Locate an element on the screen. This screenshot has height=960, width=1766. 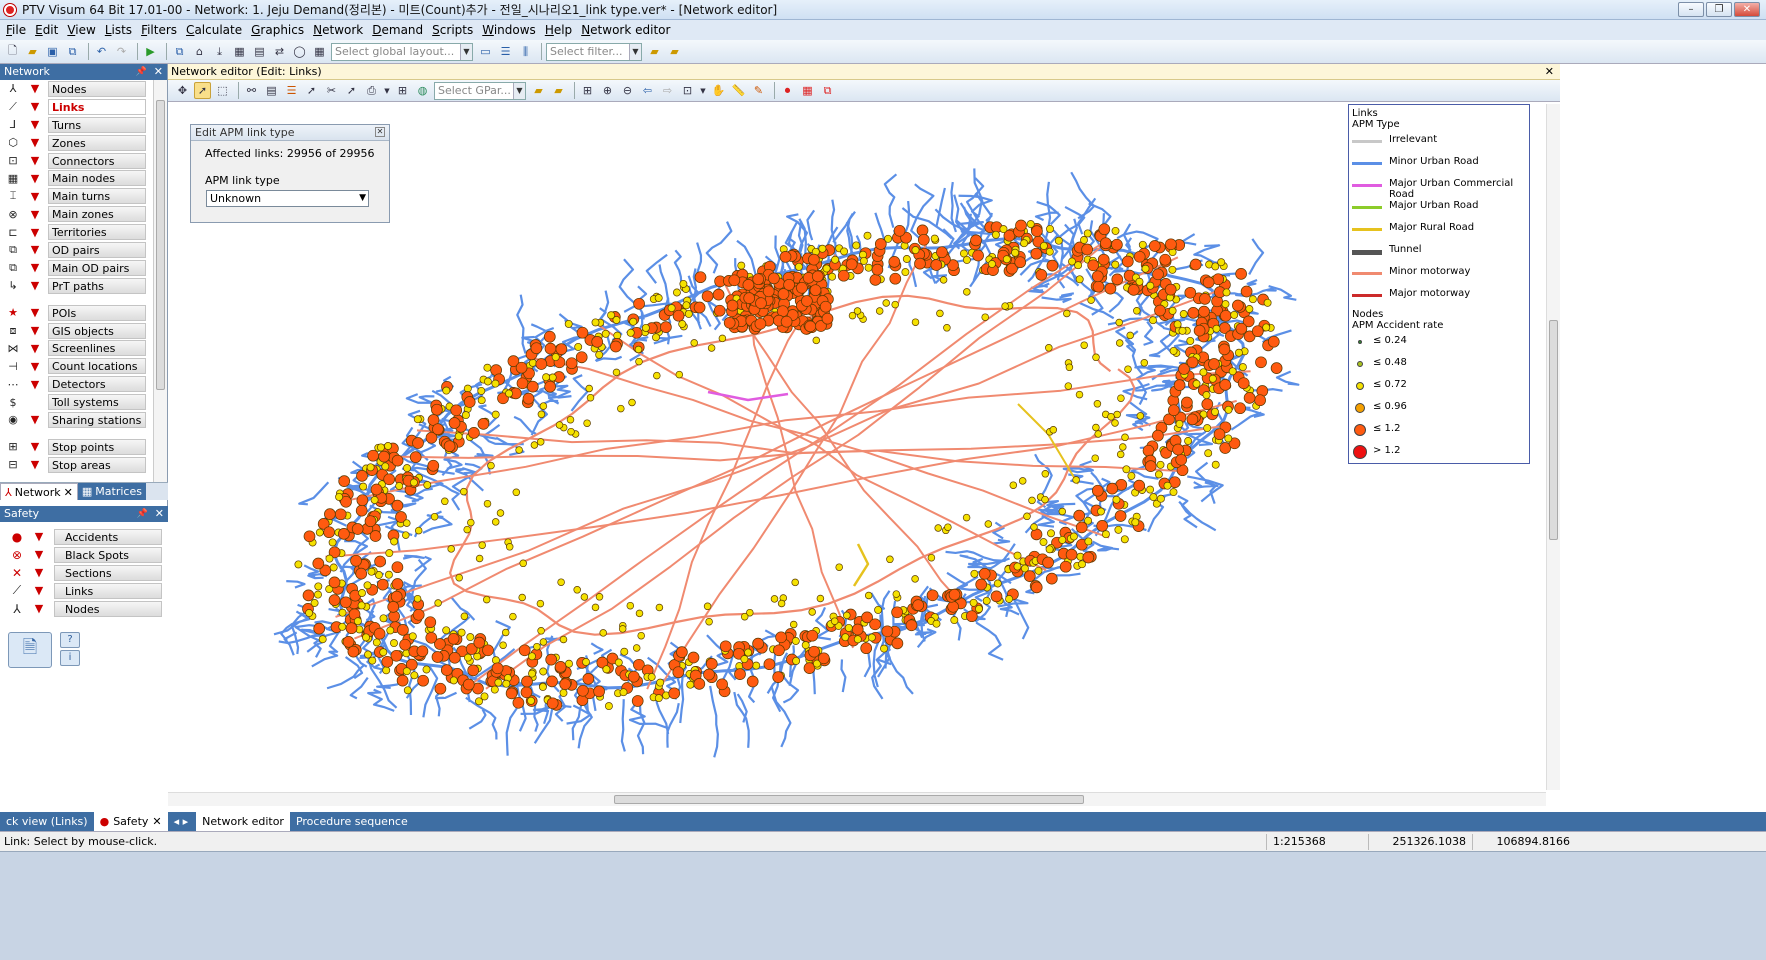
network-item-prt-paths: ↳ ▼ PrT paths is located at coordinates (80, 286).